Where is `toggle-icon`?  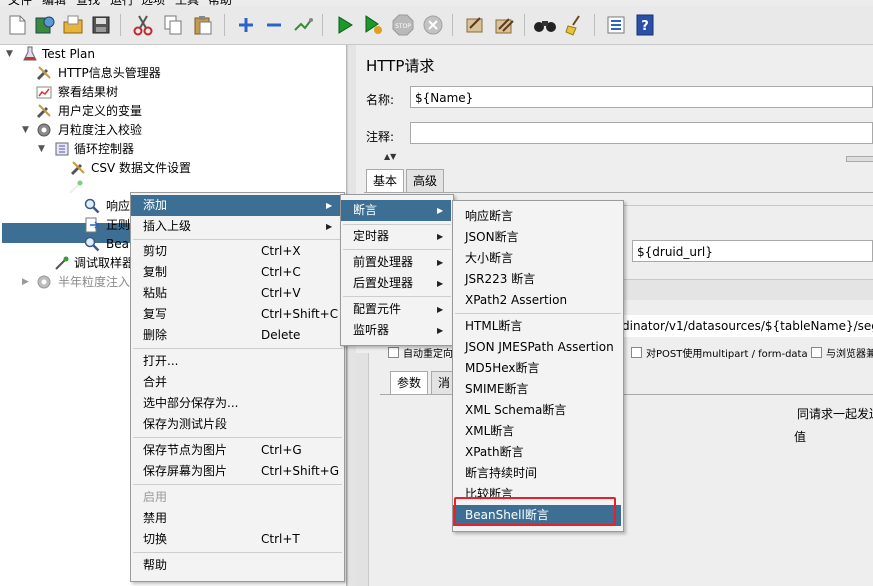 toggle-icon is located at coordinates (303, 25).